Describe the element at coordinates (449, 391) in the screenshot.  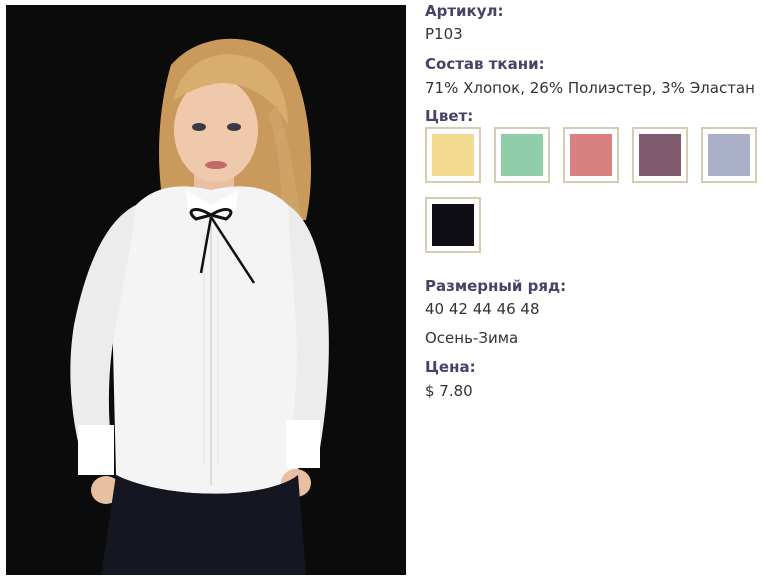
I see `price-value: $ 7.80` at that location.